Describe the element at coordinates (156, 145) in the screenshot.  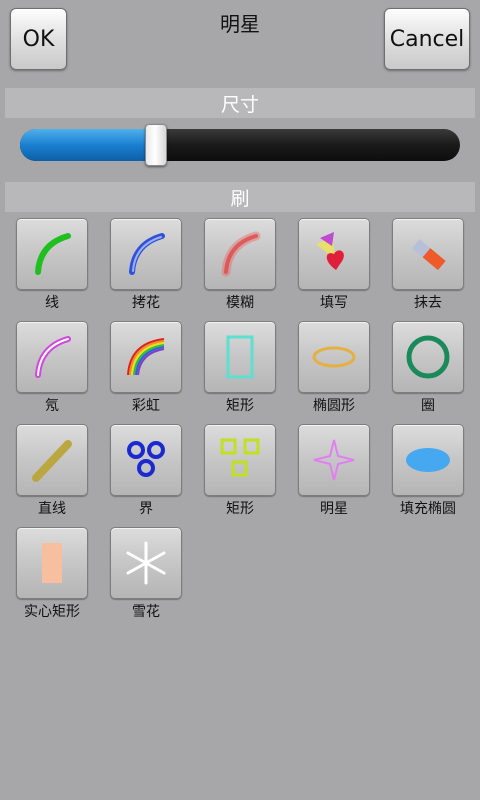
I see `slider-thumb` at that location.